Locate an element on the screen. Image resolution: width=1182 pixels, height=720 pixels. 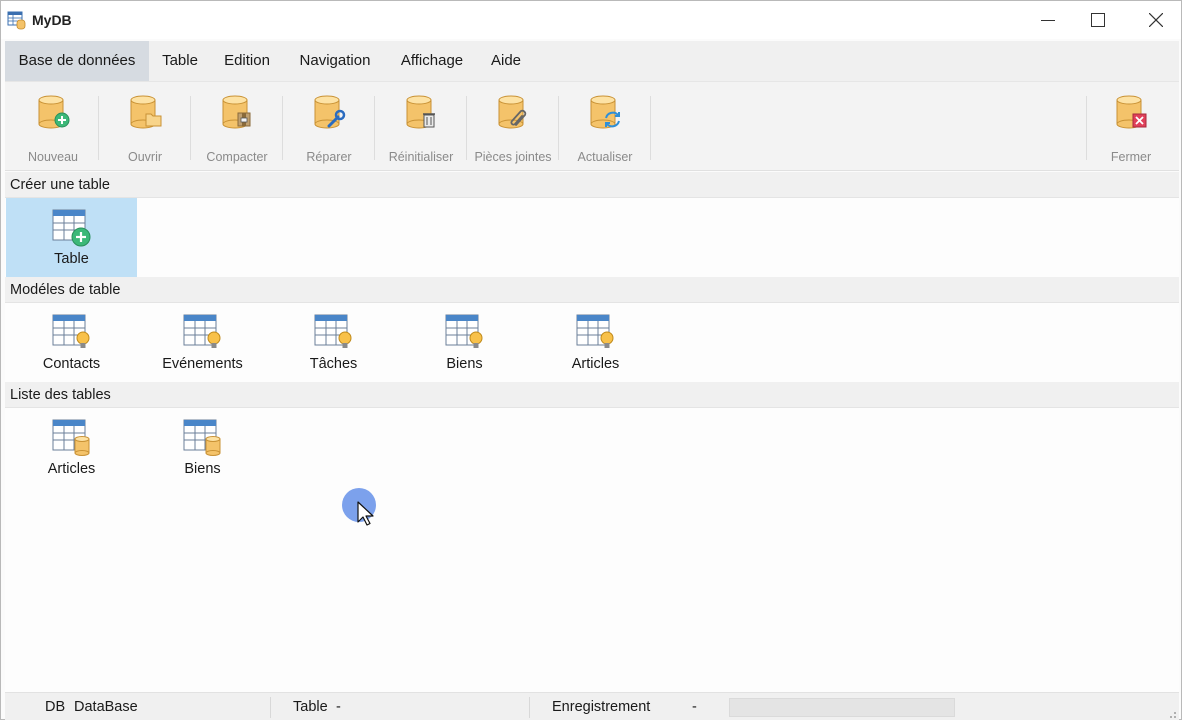
repair-database-label: Réparer is located at coordinates (329, 157).